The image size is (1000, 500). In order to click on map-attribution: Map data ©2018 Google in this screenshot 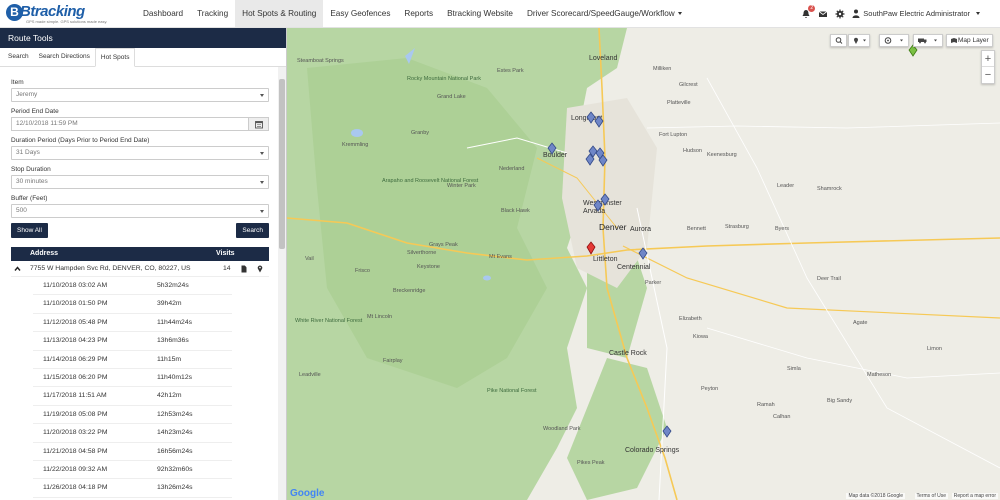, I will do `click(875, 496)`.